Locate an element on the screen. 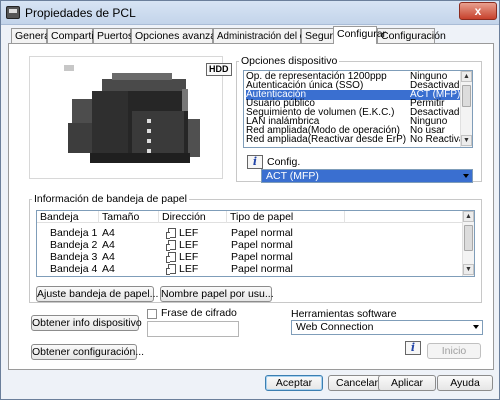 Image resolution: width=500 pixels, height=400 pixels. software-tools-value: Web Connection is located at coordinates (335, 327).